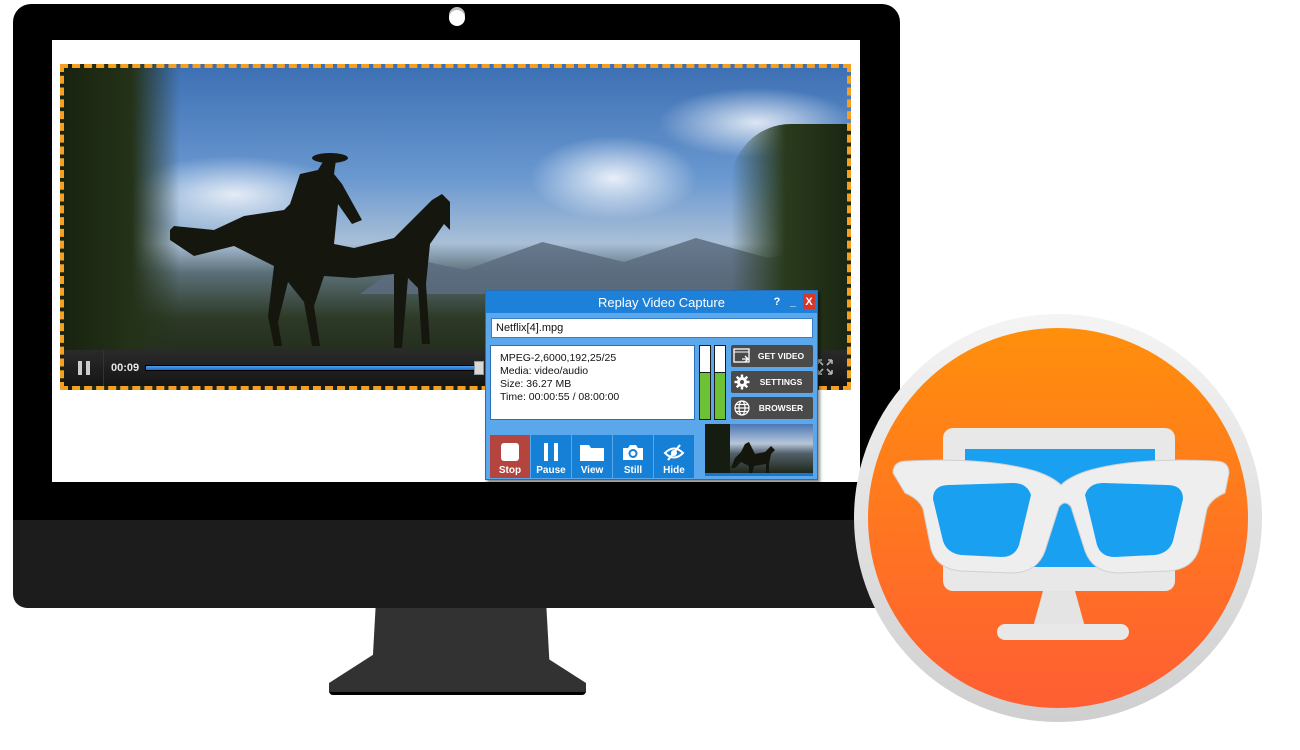 This screenshot has height=750, width=1300. Describe the element at coordinates (551, 470) in the screenshot. I see `pause-label: Pause` at that location.